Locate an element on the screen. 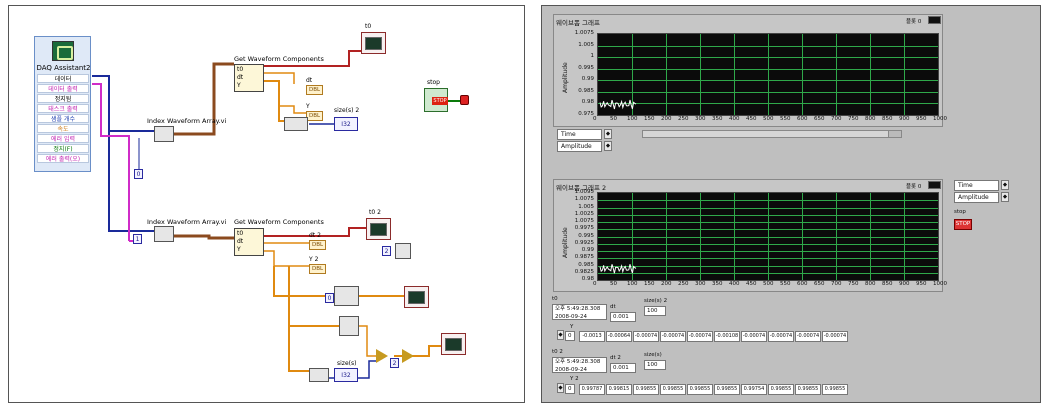 The width and height of the screenshot is (1050, 411). numeric-const-a: 2 is located at coordinates (386, 251).